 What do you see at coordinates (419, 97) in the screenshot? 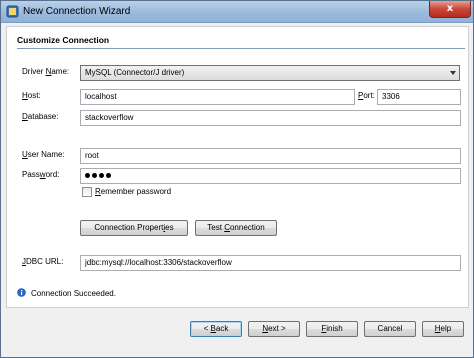
I see `port-field: 3306` at bounding box center [419, 97].